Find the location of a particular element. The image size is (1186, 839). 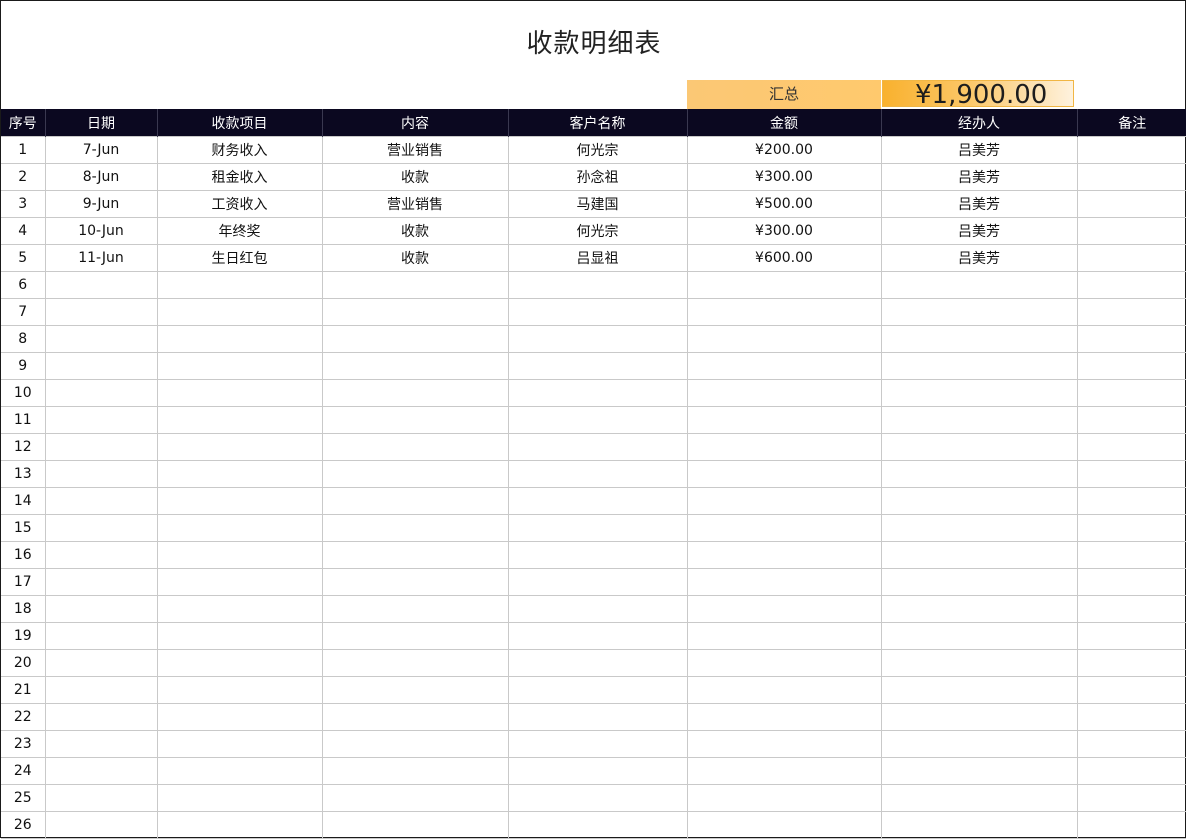

cell-item: 生日红包 is located at coordinates (239, 258).